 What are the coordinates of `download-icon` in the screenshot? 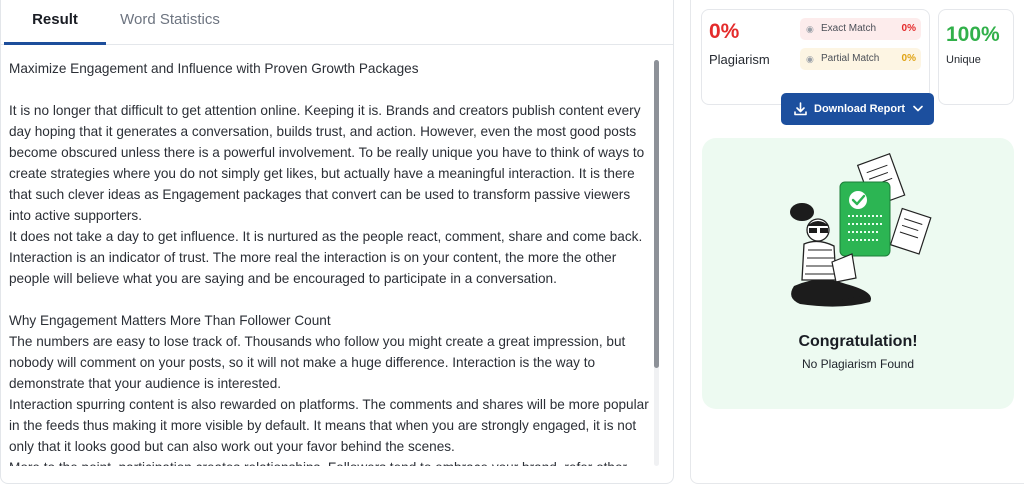 It's located at (800, 109).